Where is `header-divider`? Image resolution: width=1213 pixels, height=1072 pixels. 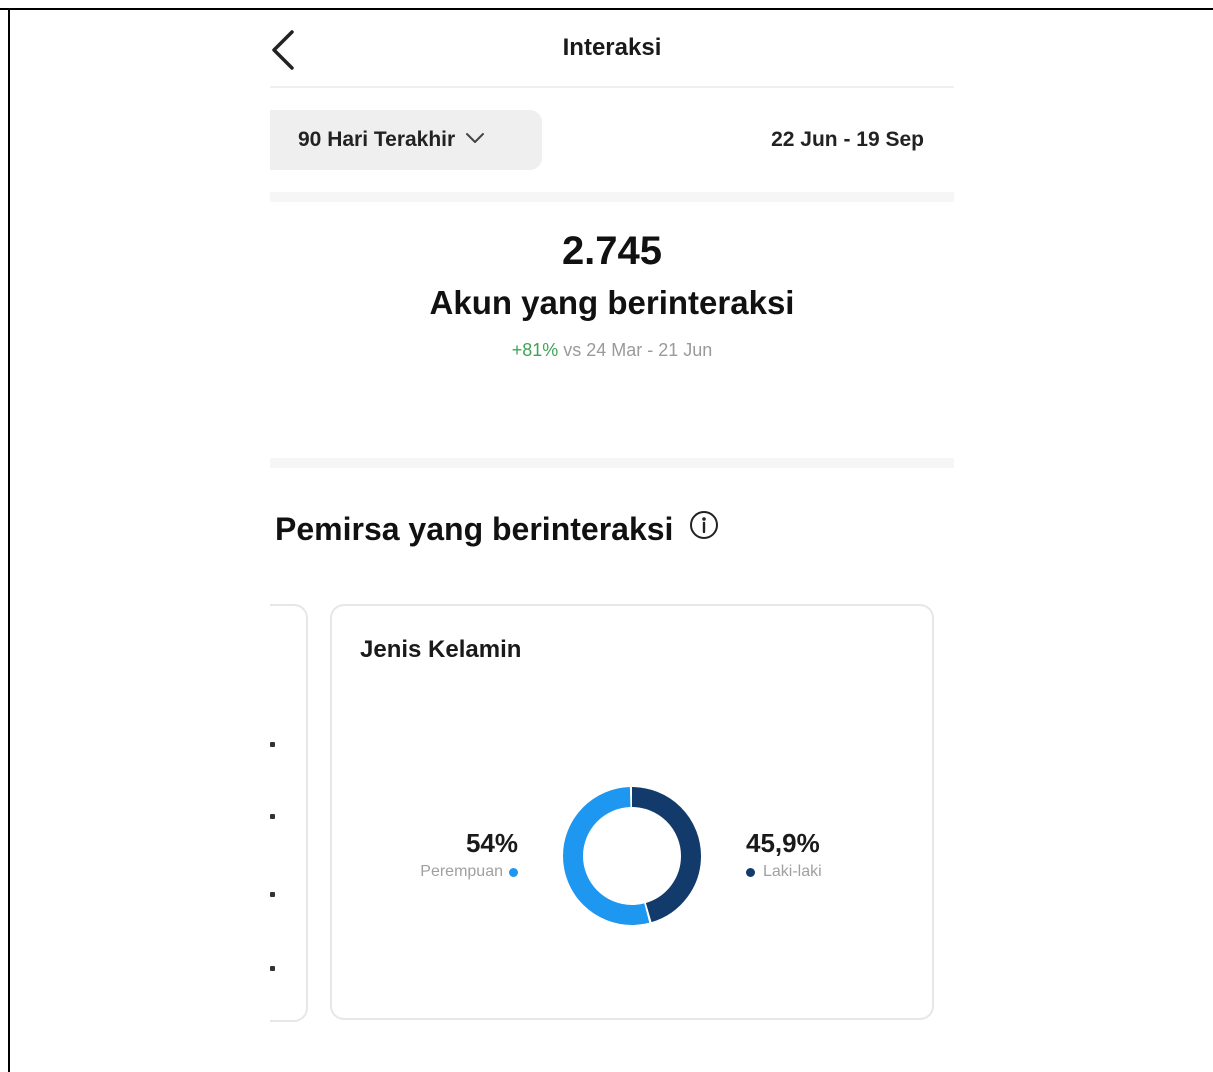 header-divider is located at coordinates (612, 87).